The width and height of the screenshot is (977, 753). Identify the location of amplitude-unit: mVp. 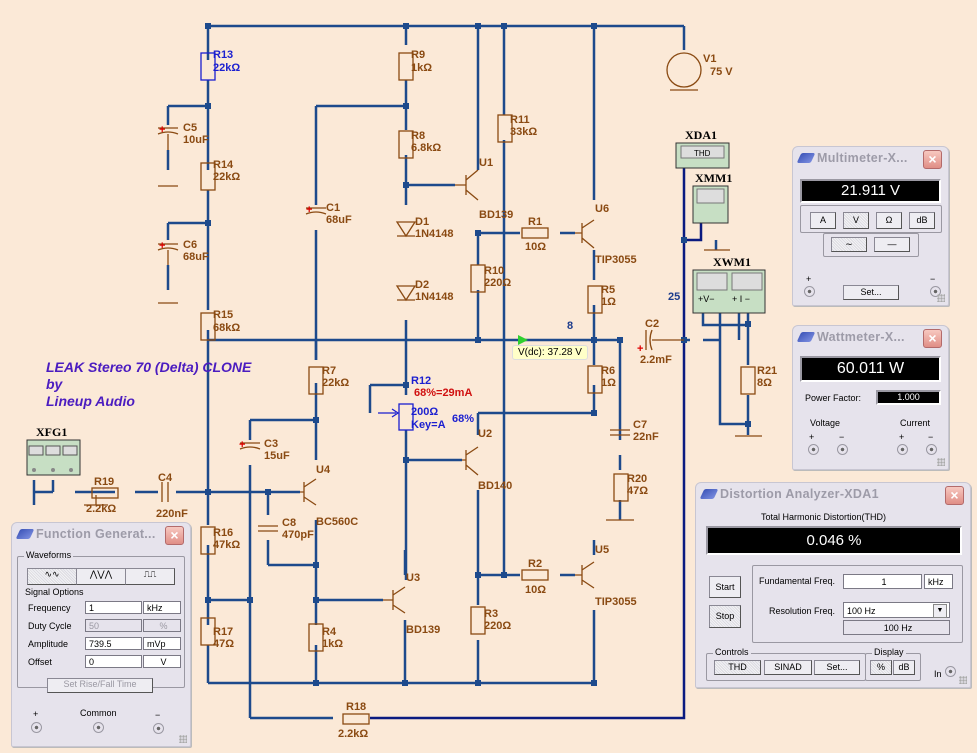
(162, 643).